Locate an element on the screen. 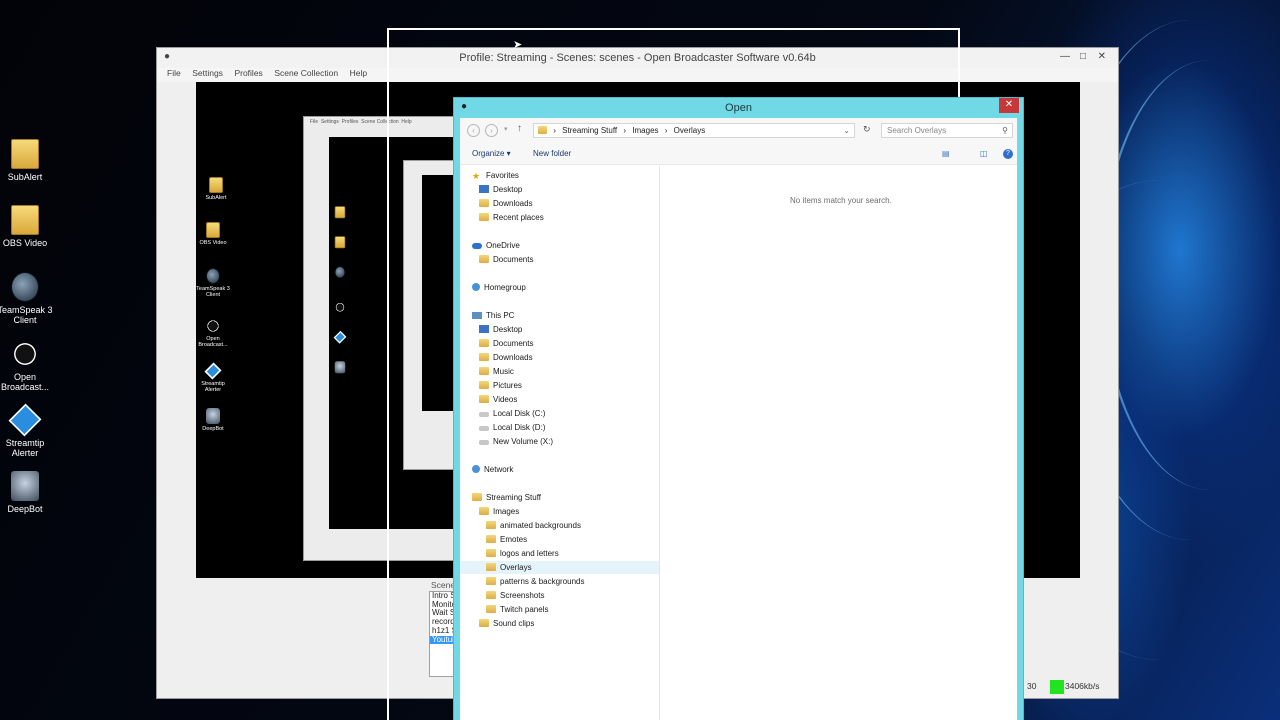 The width and height of the screenshot is (1280, 720). desktop-icon-deepbot: DeepBot is located at coordinates (26, 492).